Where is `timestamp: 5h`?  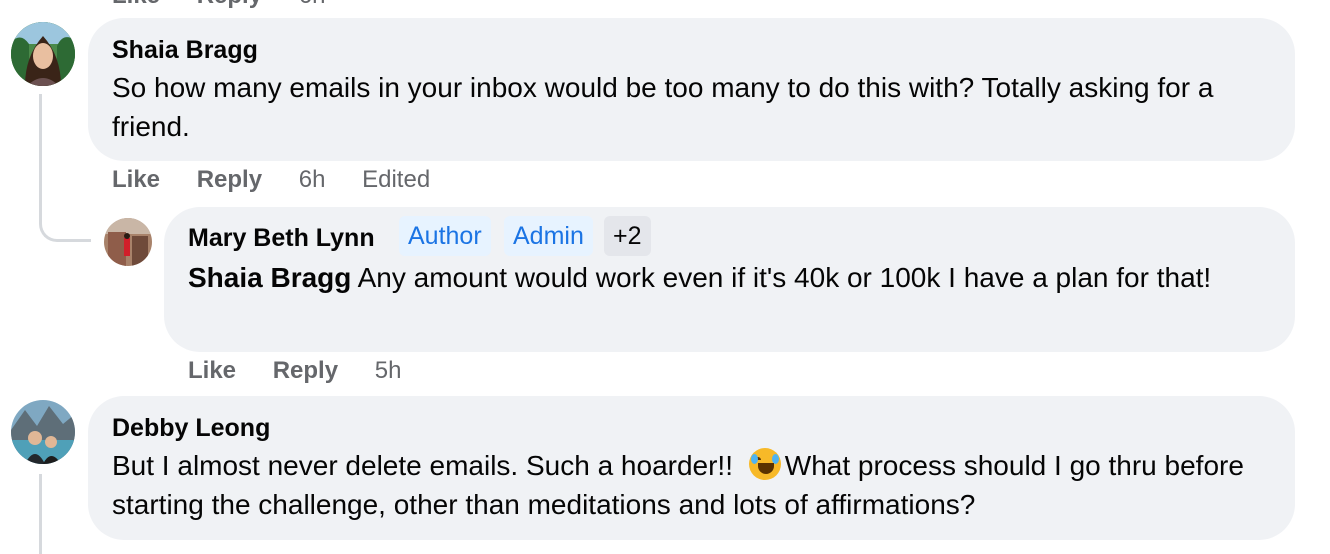
timestamp: 5h is located at coordinates (388, 371).